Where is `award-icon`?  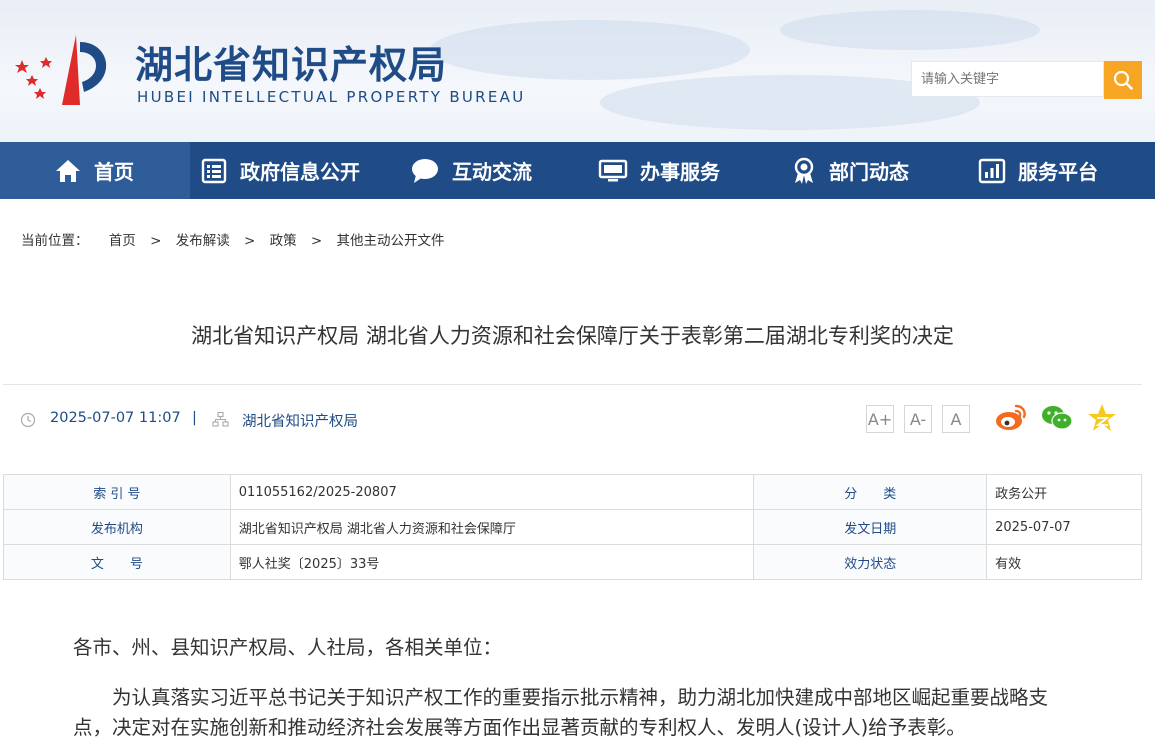 award-icon is located at coordinates (804, 170).